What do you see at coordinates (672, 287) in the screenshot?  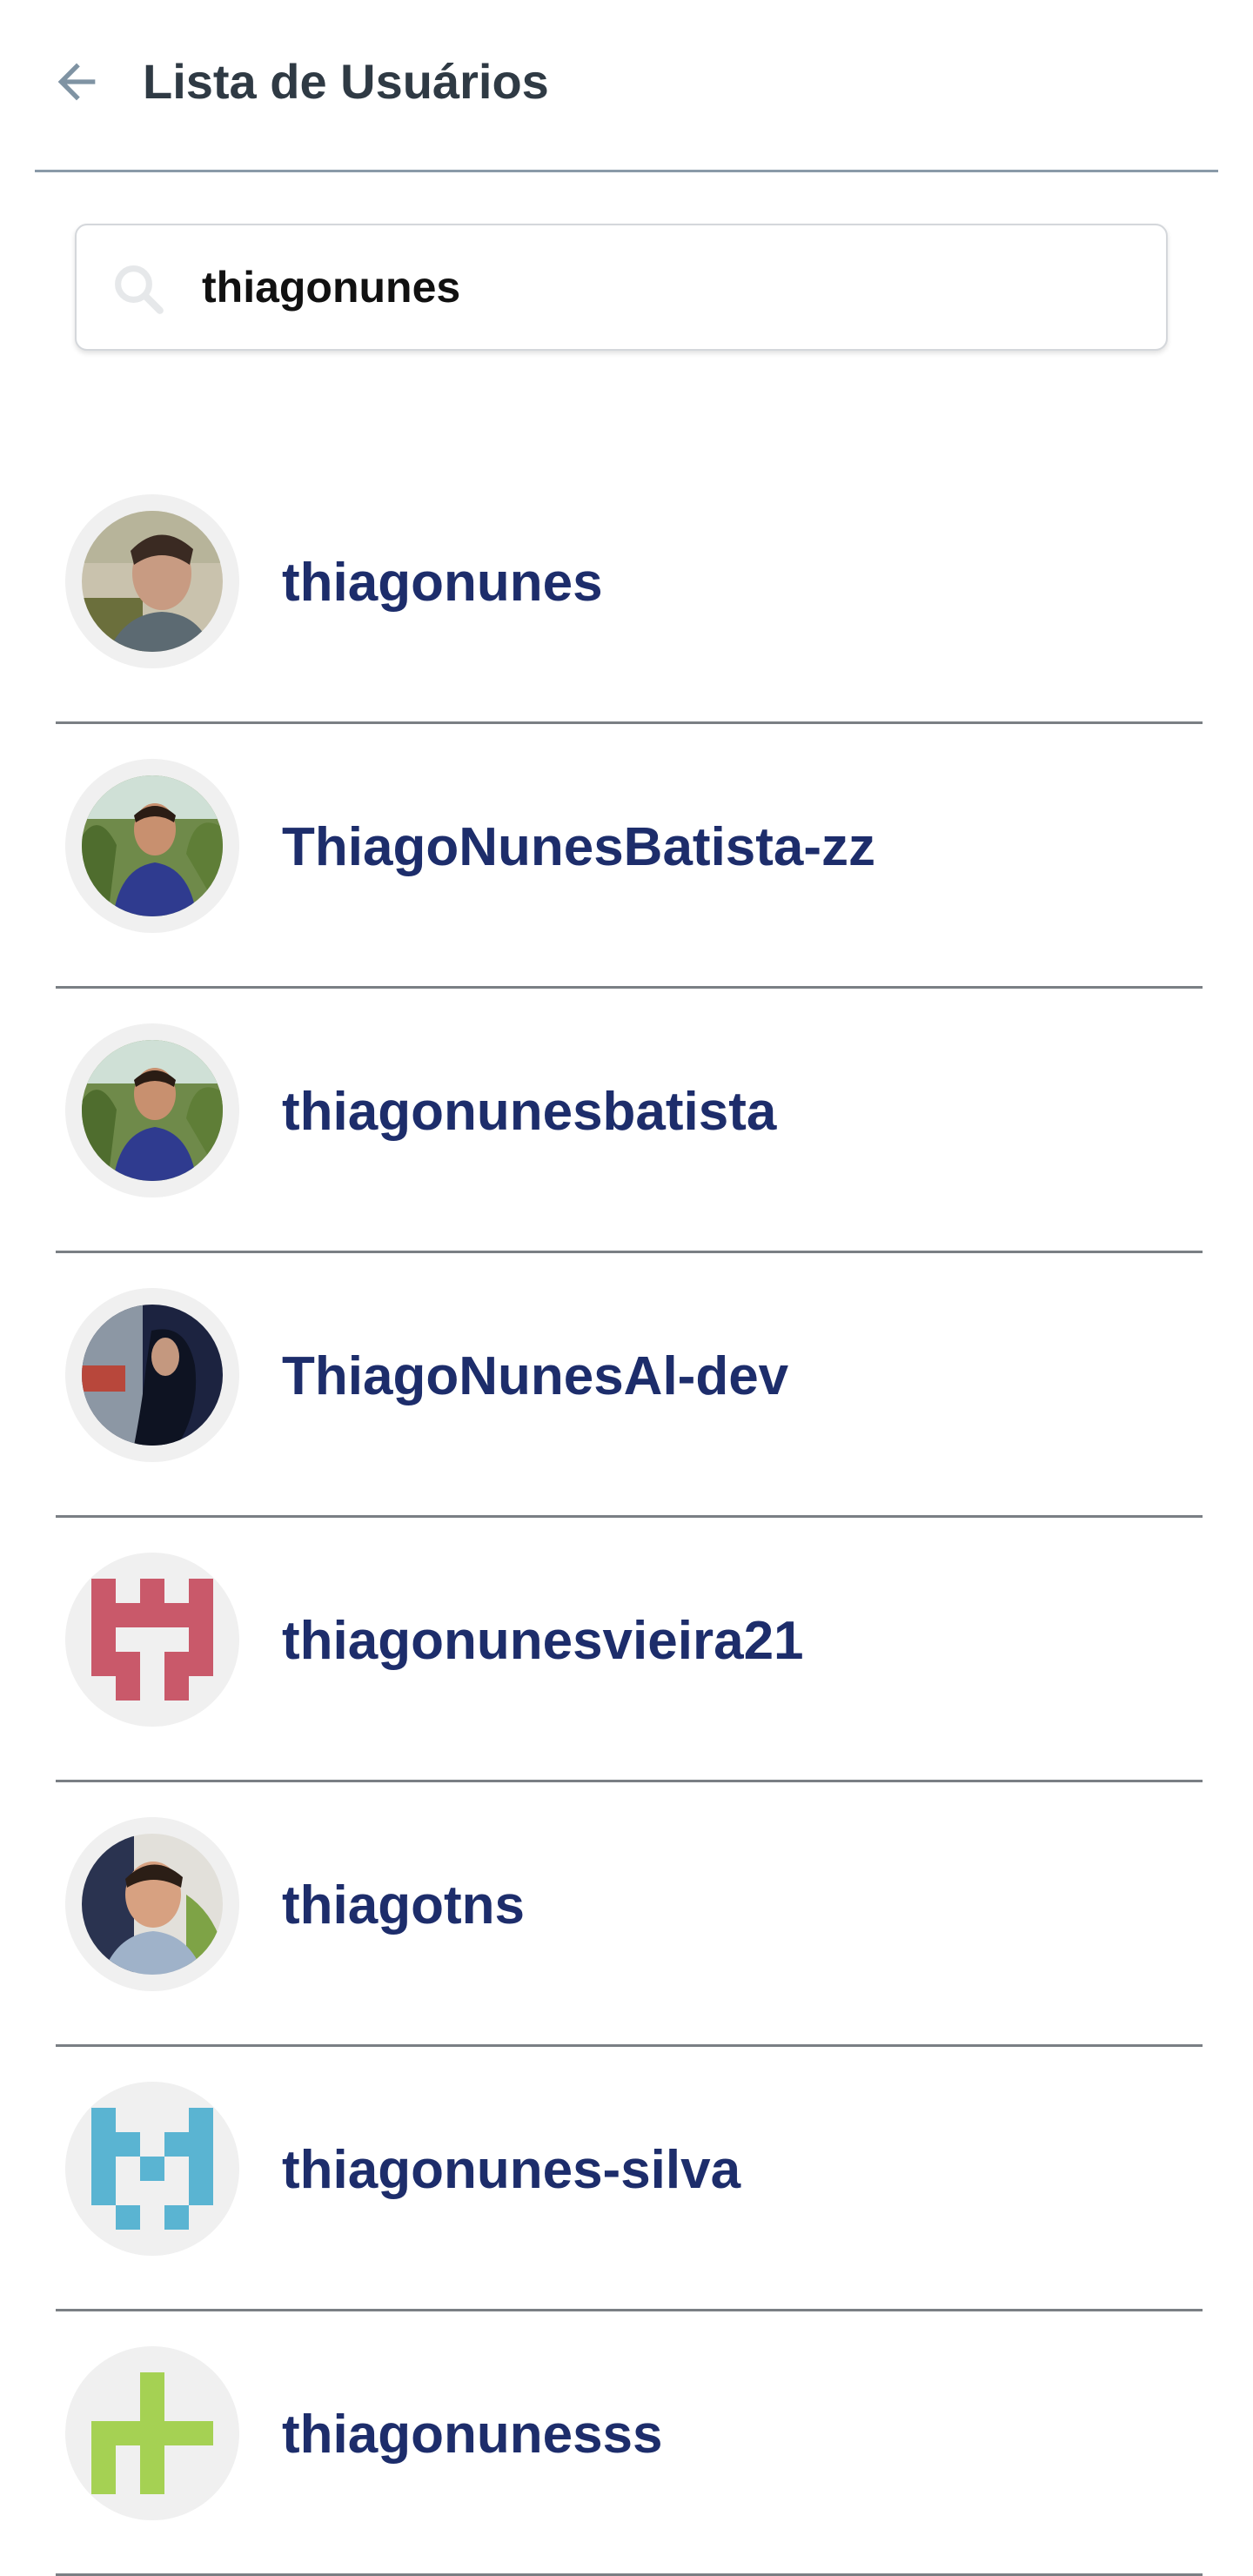 I see `search-input` at bounding box center [672, 287].